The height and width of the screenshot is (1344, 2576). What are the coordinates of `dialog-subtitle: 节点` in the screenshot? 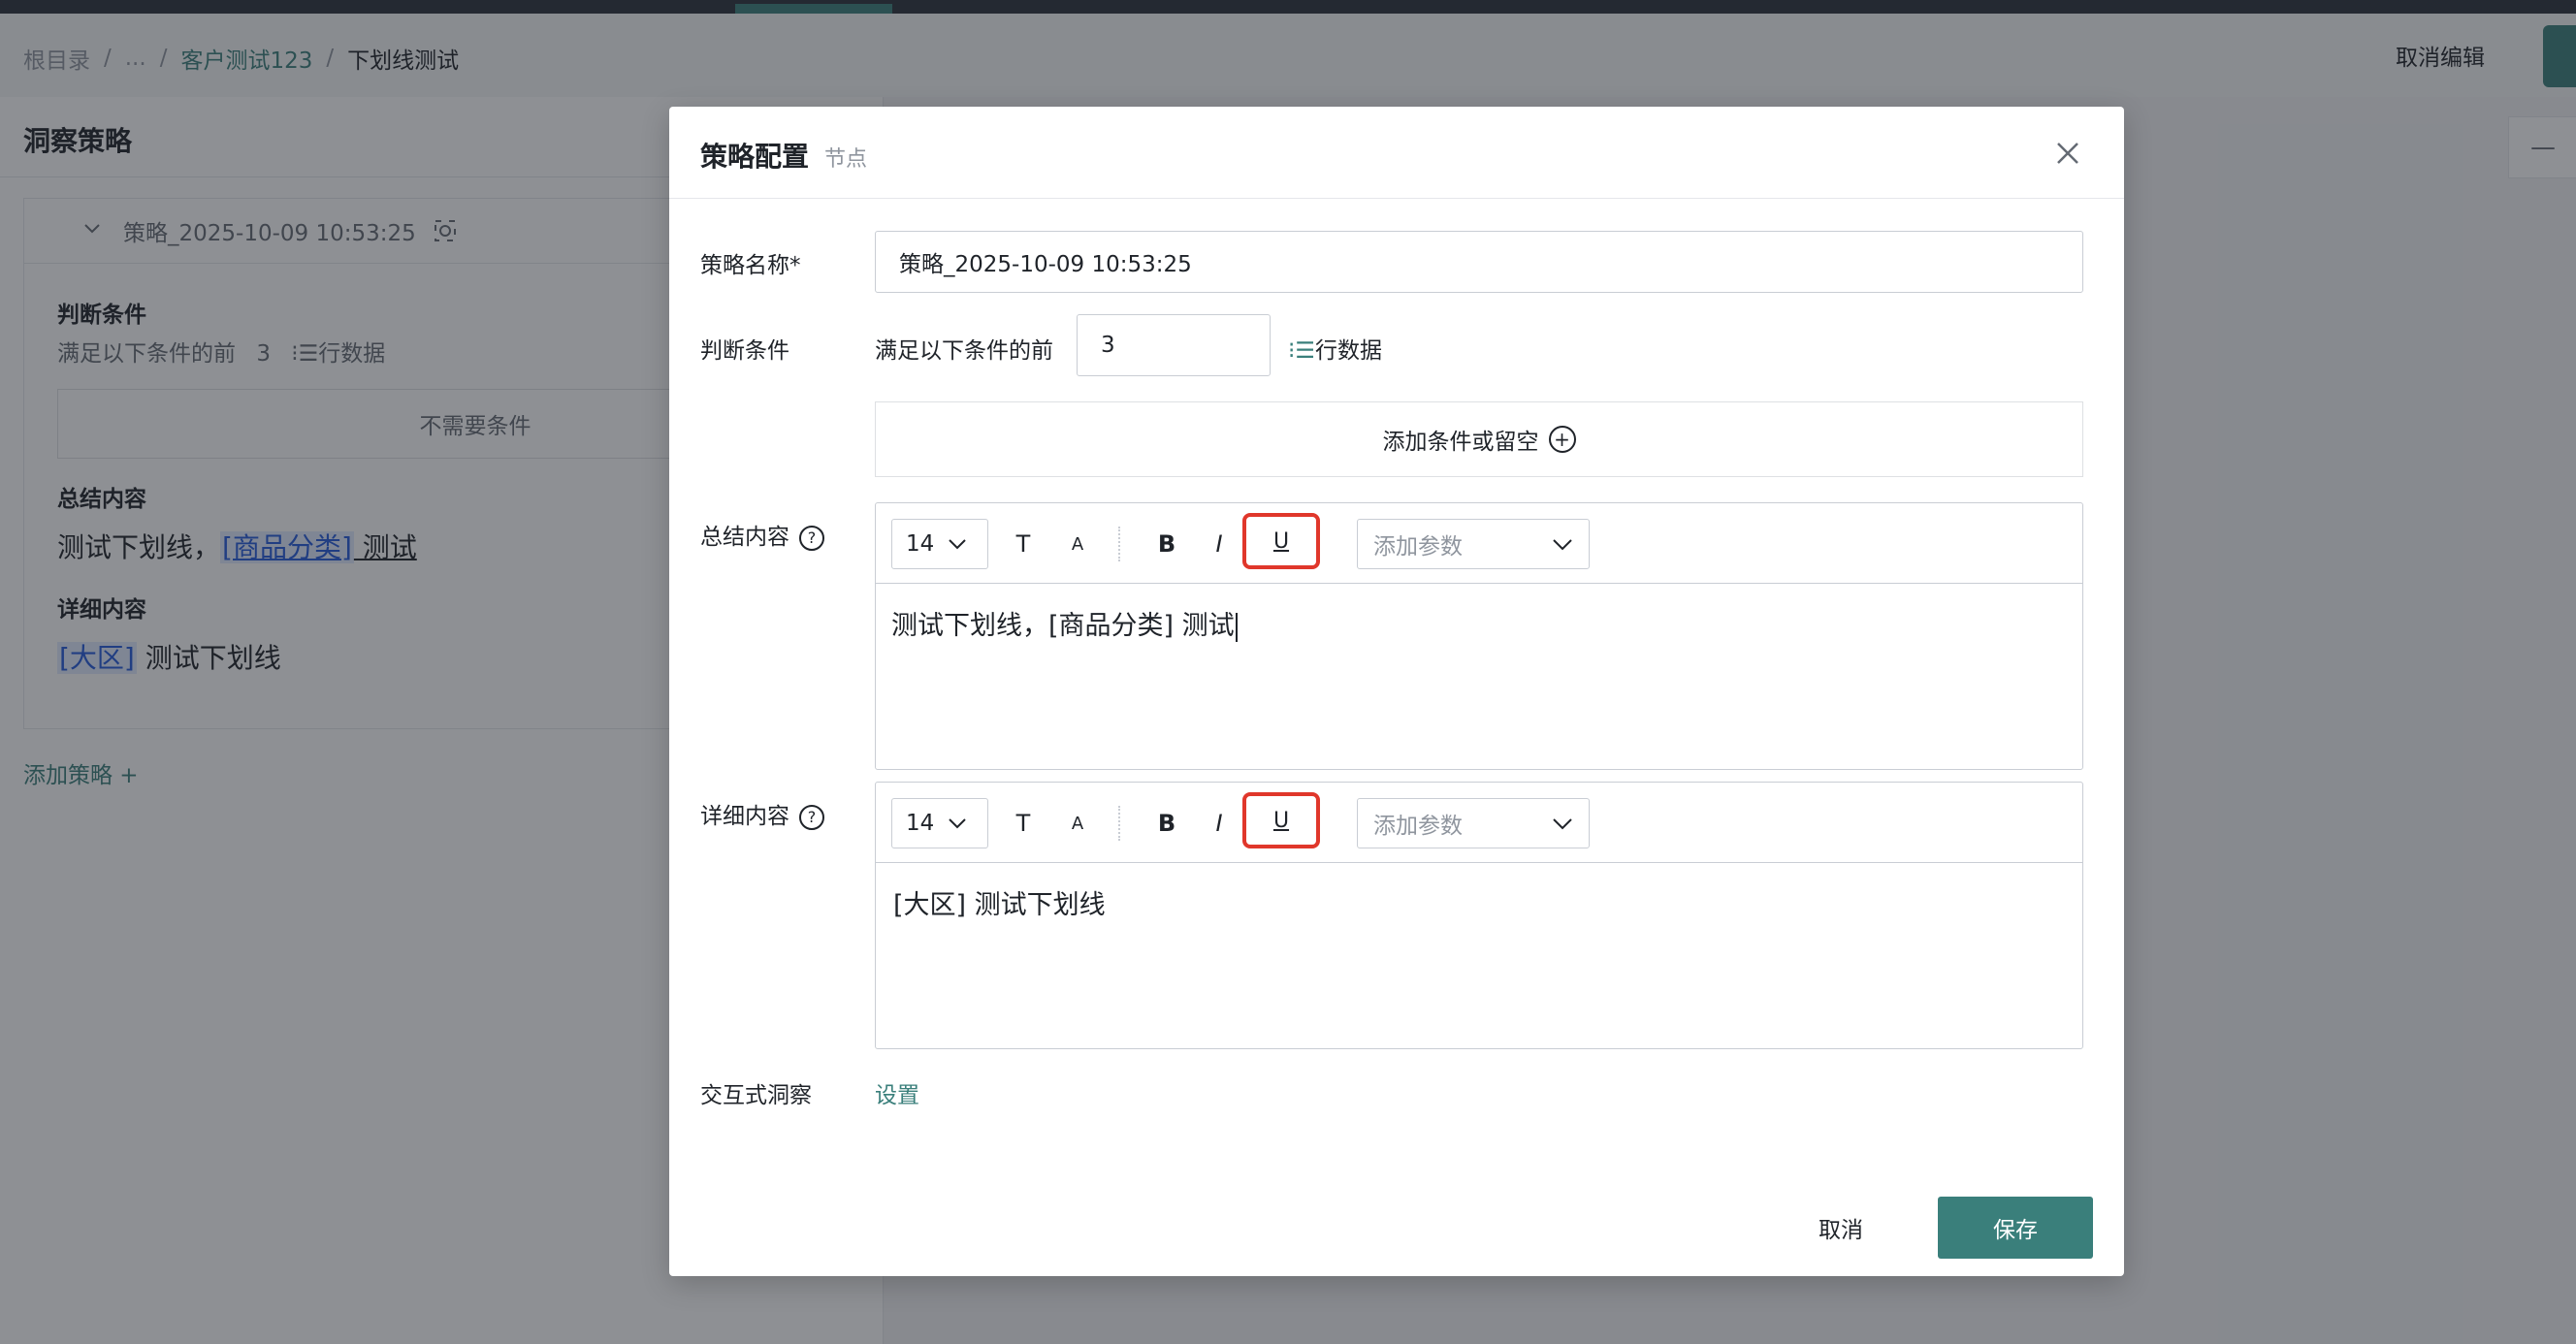 It's located at (846, 159).